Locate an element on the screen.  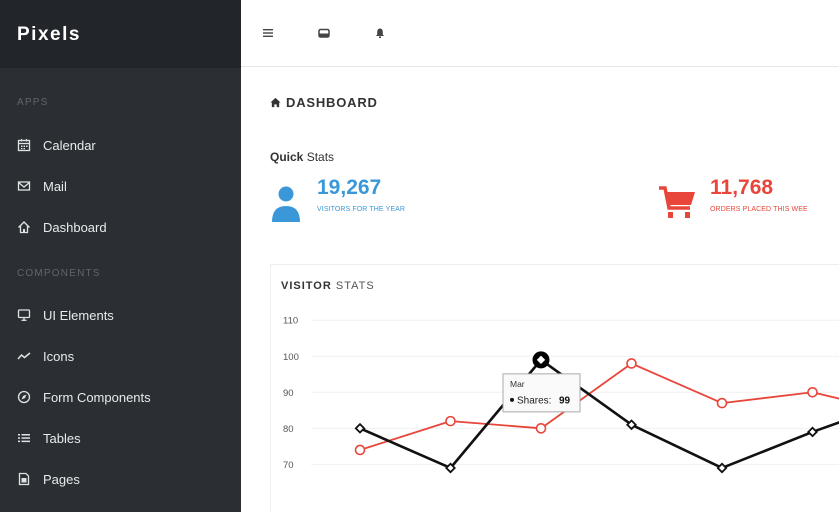
y-tick-label: 100 is located at coordinates (291, 357).